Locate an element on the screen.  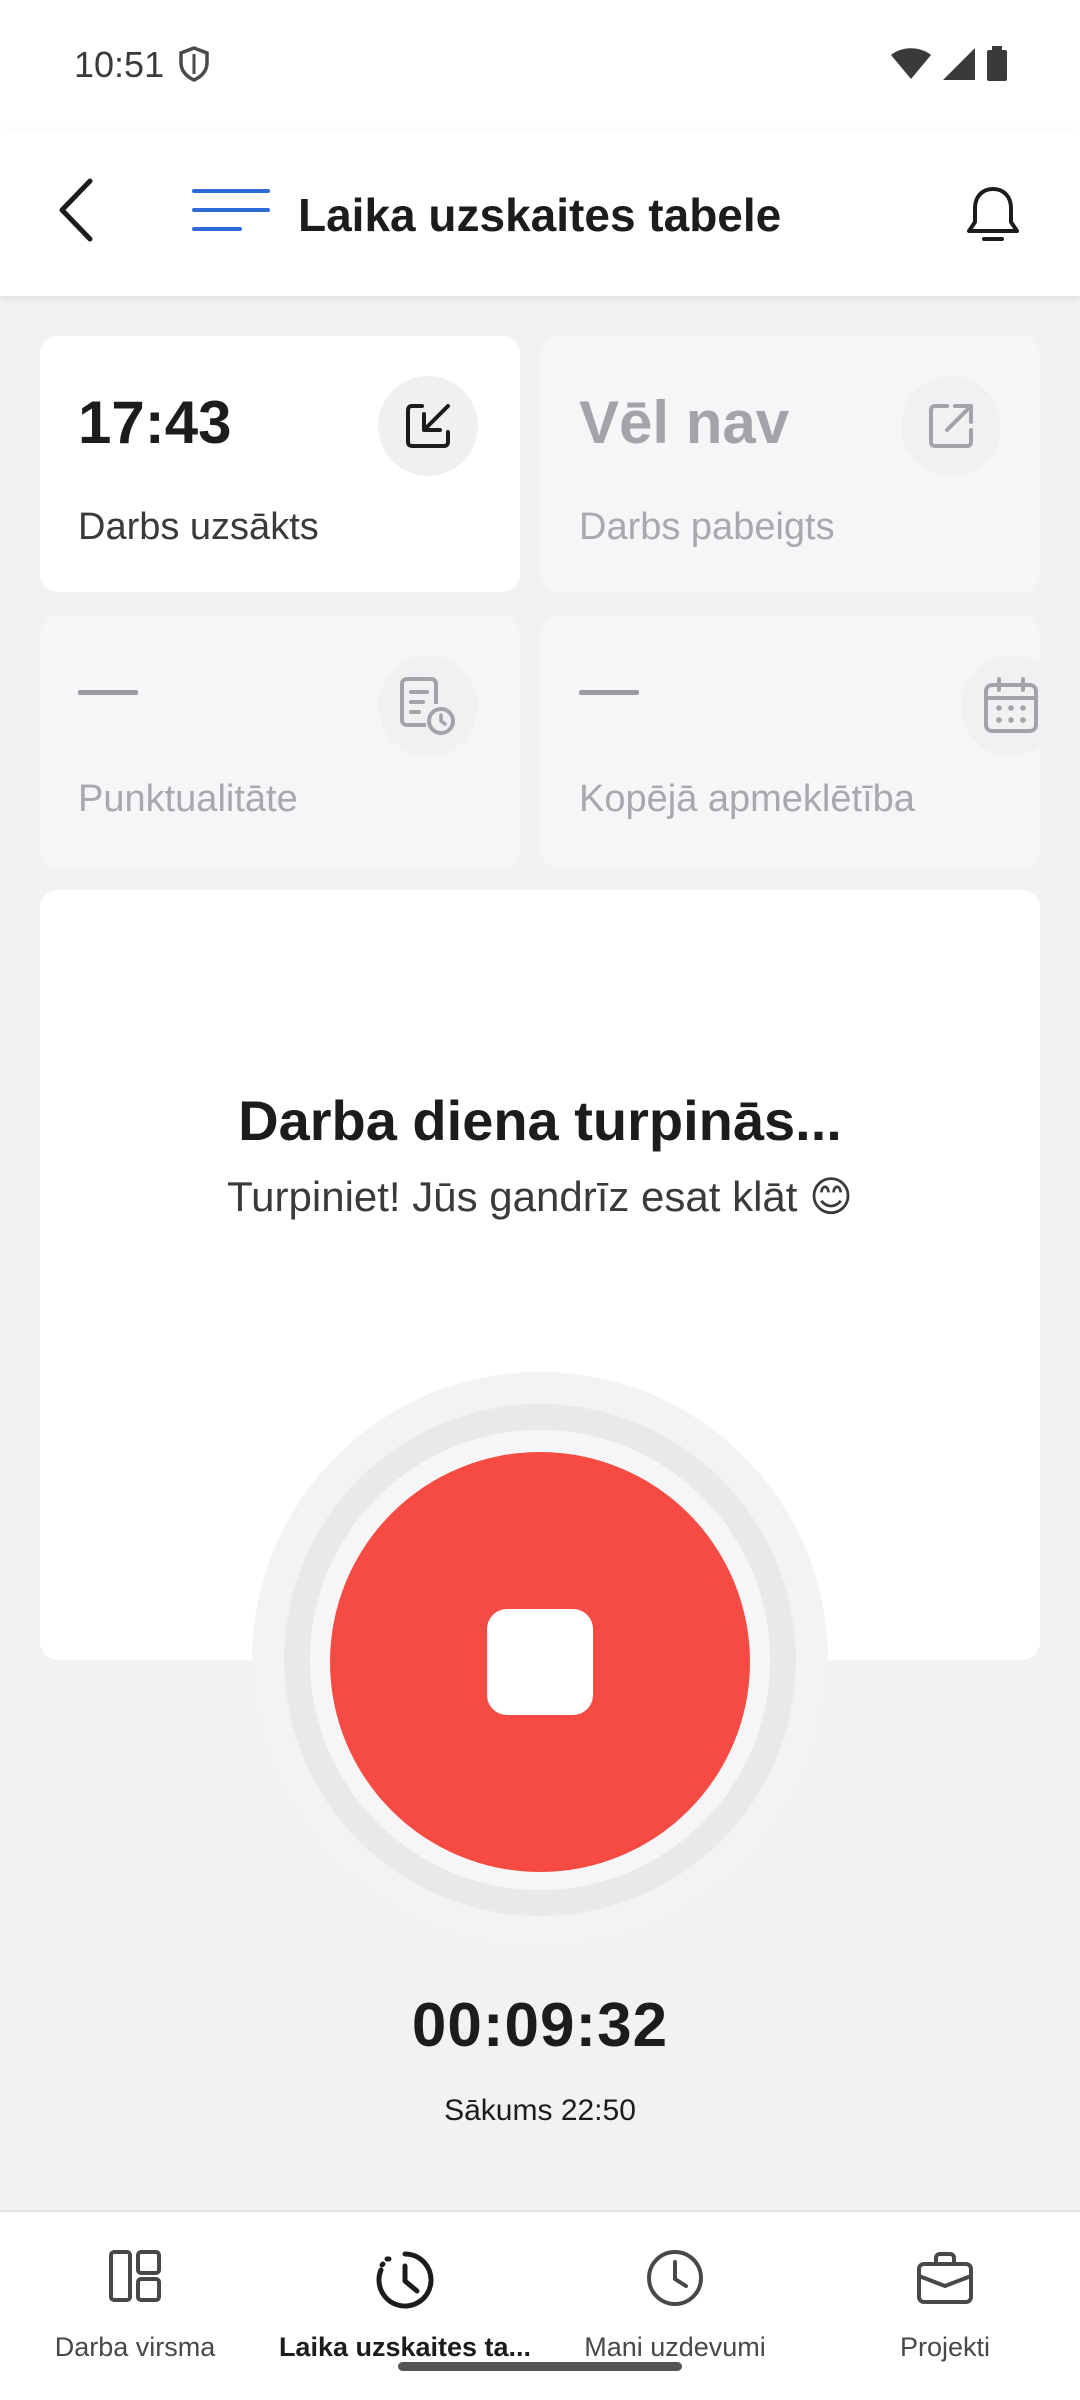
nav-item-my-tasks: Mani uzdevumi is located at coordinates (675, 2297).